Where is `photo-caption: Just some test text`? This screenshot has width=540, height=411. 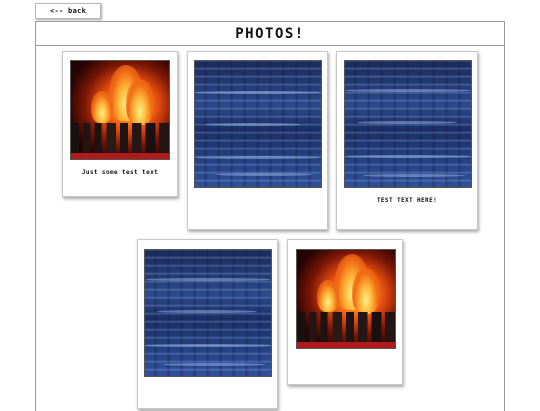 photo-caption: Just some test text is located at coordinates (120, 172).